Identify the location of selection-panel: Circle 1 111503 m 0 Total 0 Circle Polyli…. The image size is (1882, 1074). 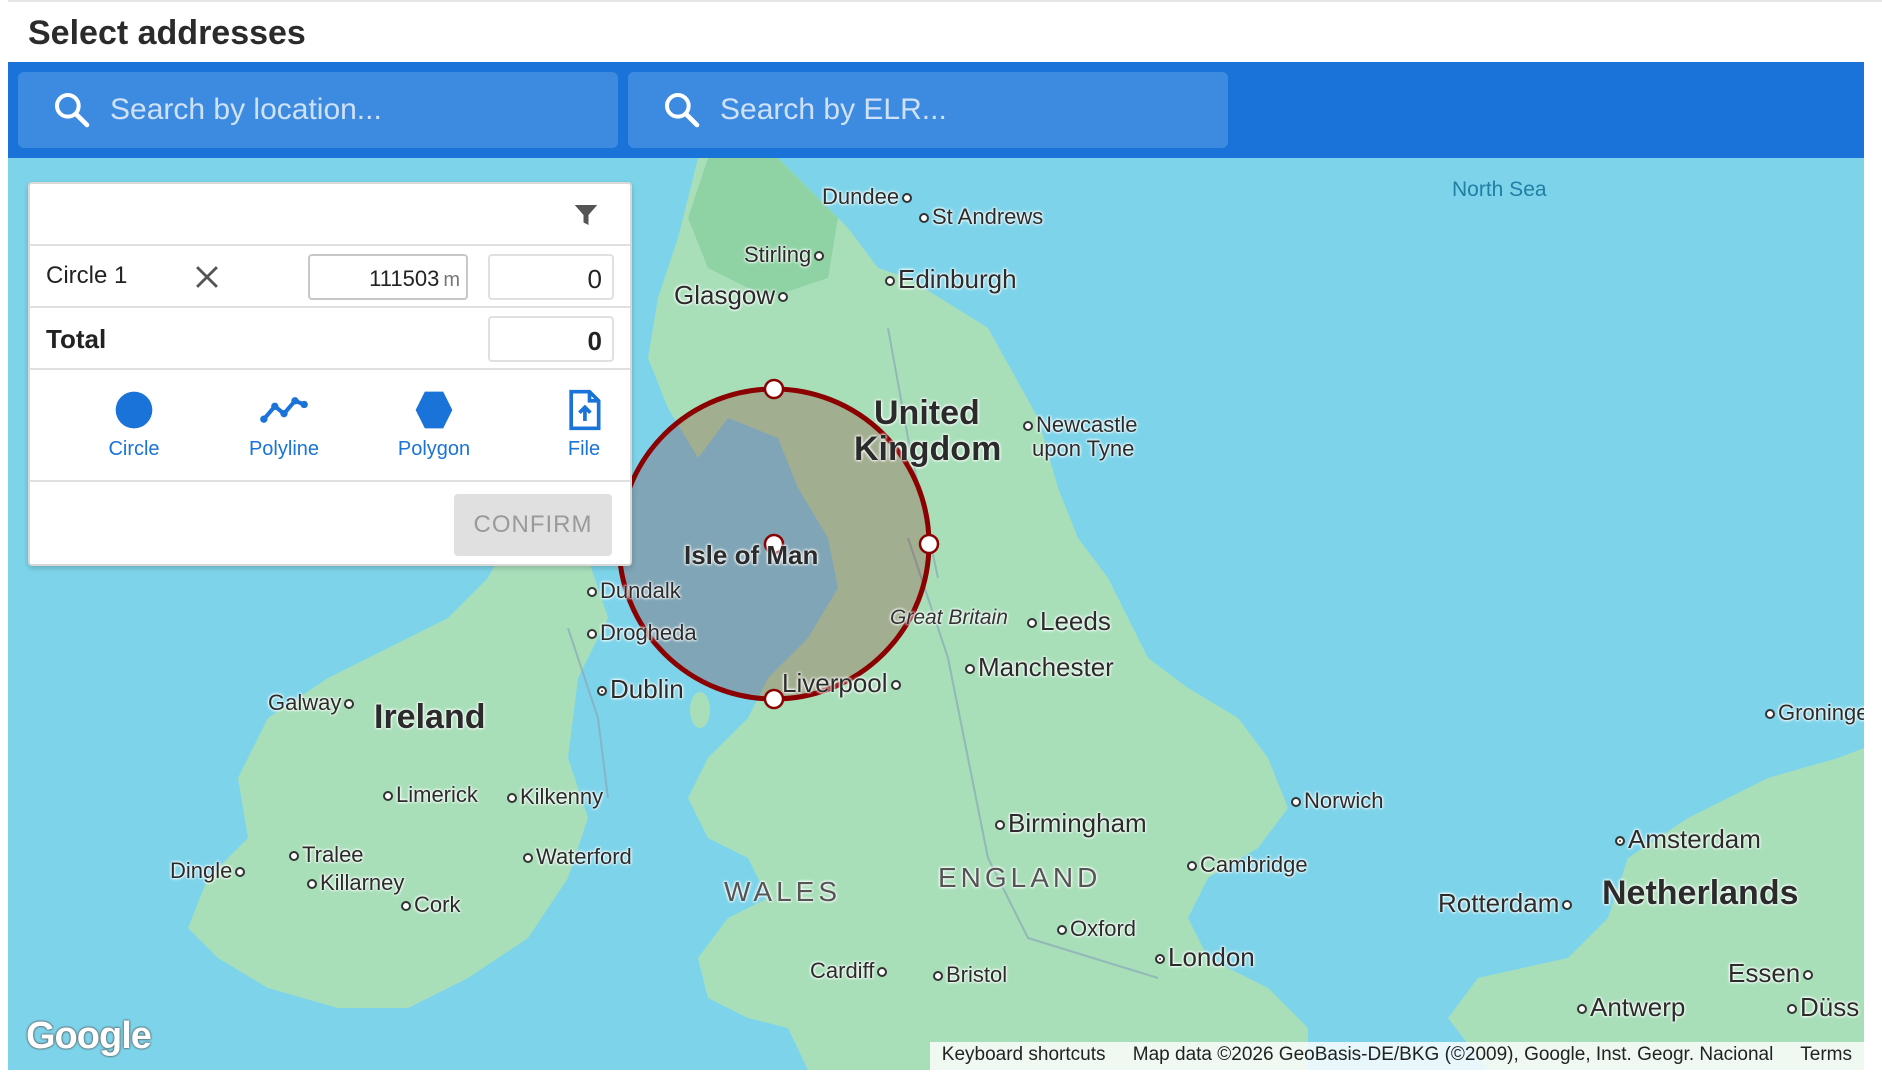
(330, 374).